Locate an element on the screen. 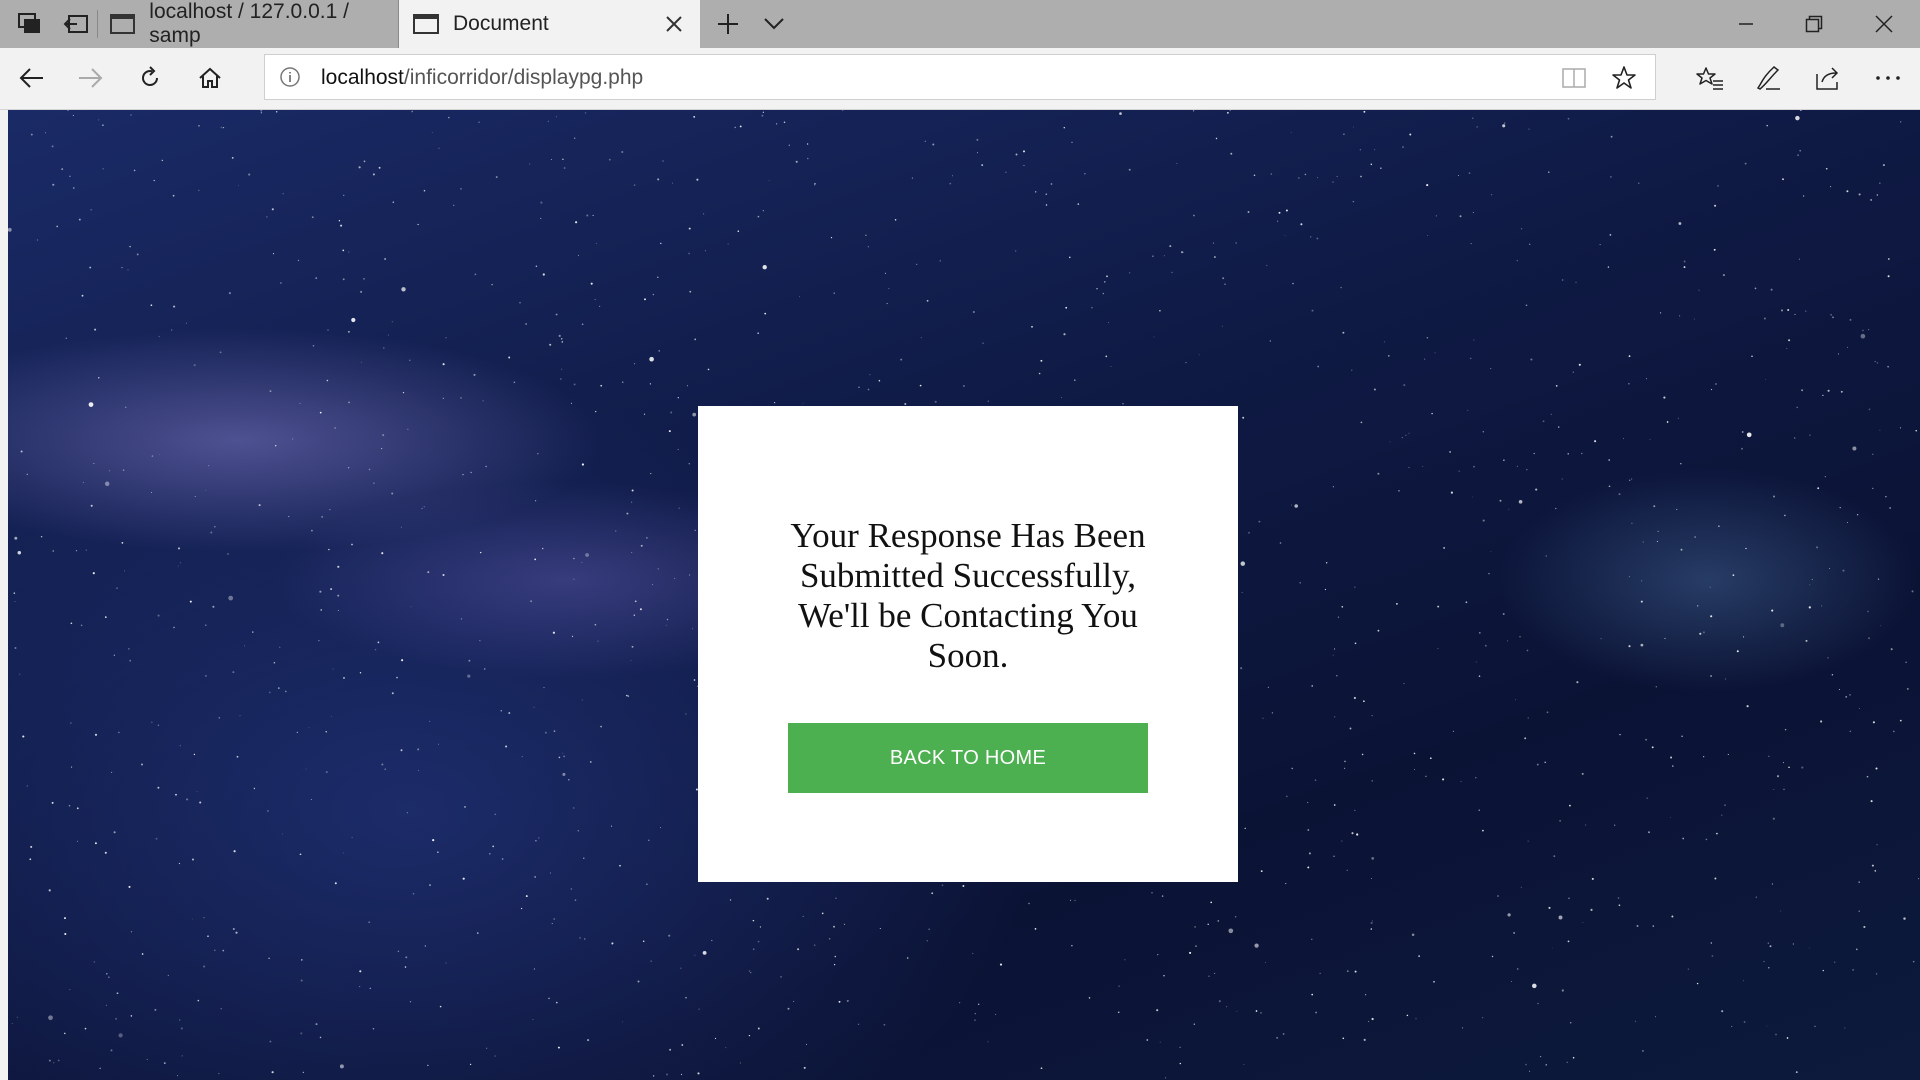 The width and height of the screenshot is (1920, 1080). title-bar: localhost / 127.0.0.1 / samp Document is located at coordinates (960, 24).